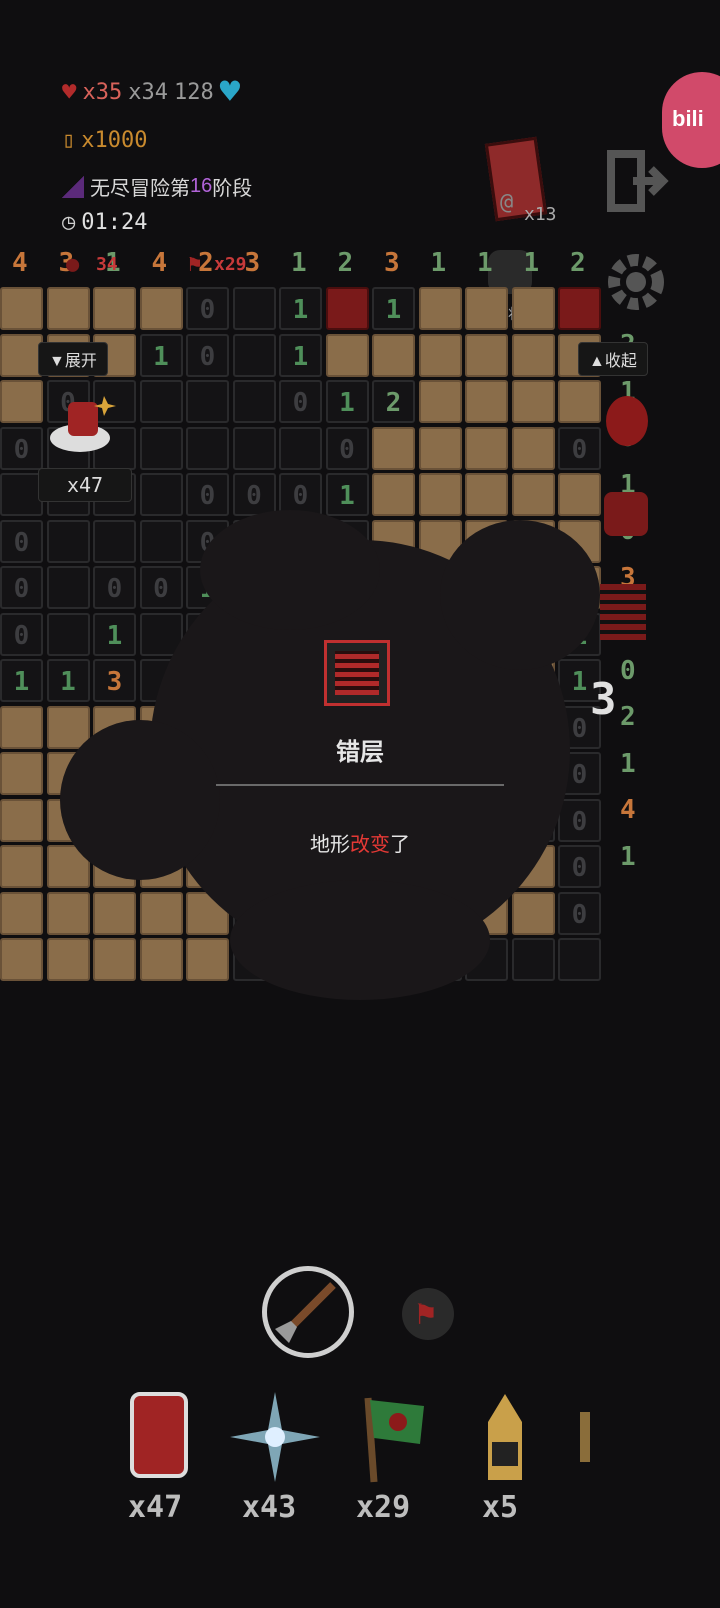 Image resolution: width=720 pixels, height=1608 pixels. What do you see at coordinates (638, 181) in the screenshot?
I see `exit-icon` at bounding box center [638, 181].